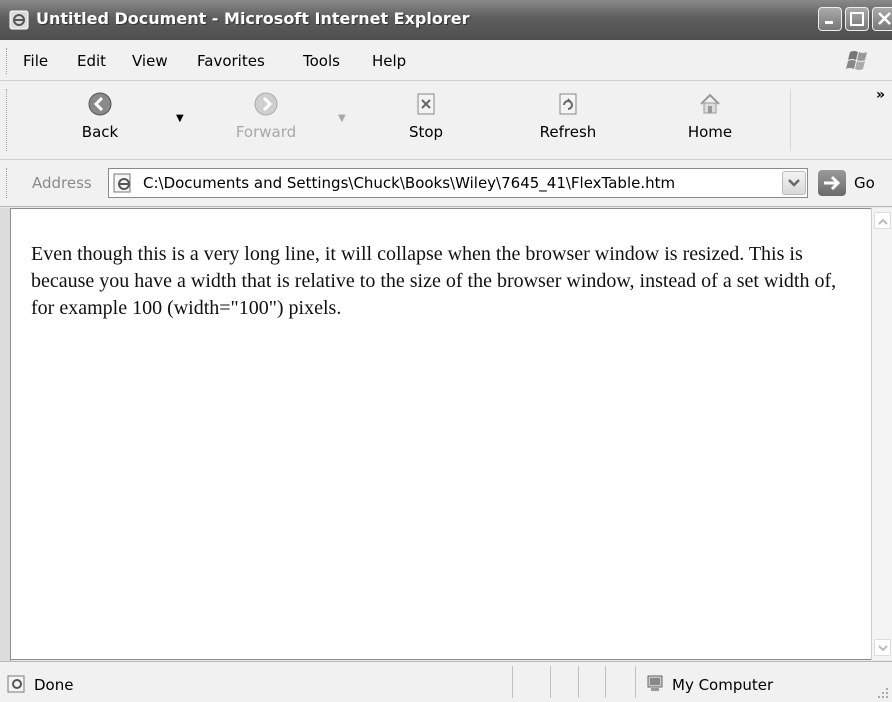  I want to click on forward-arrow-icon, so click(266, 104).